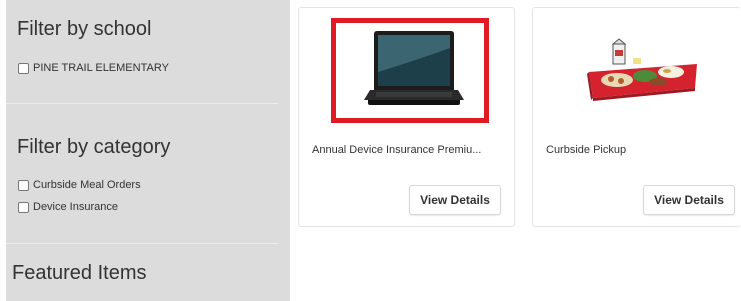 This screenshot has width=741, height=301. What do you see at coordinates (642, 69) in the screenshot?
I see `lunch-tray-image` at bounding box center [642, 69].